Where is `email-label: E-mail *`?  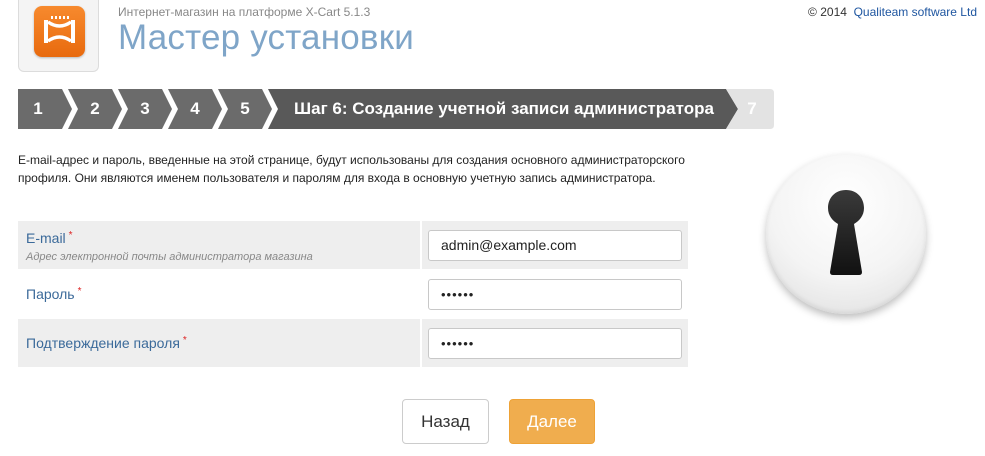 email-label: E-mail * is located at coordinates (49, 238).